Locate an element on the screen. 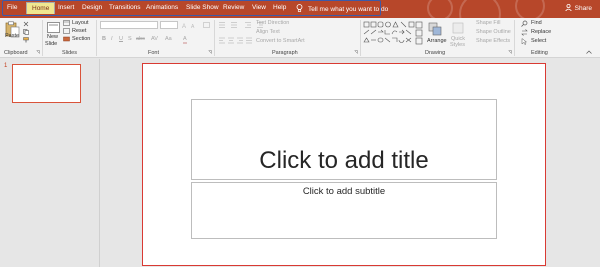 This screenshot has width=600, height=267. copy-icon is located at coordinates (26, 32).